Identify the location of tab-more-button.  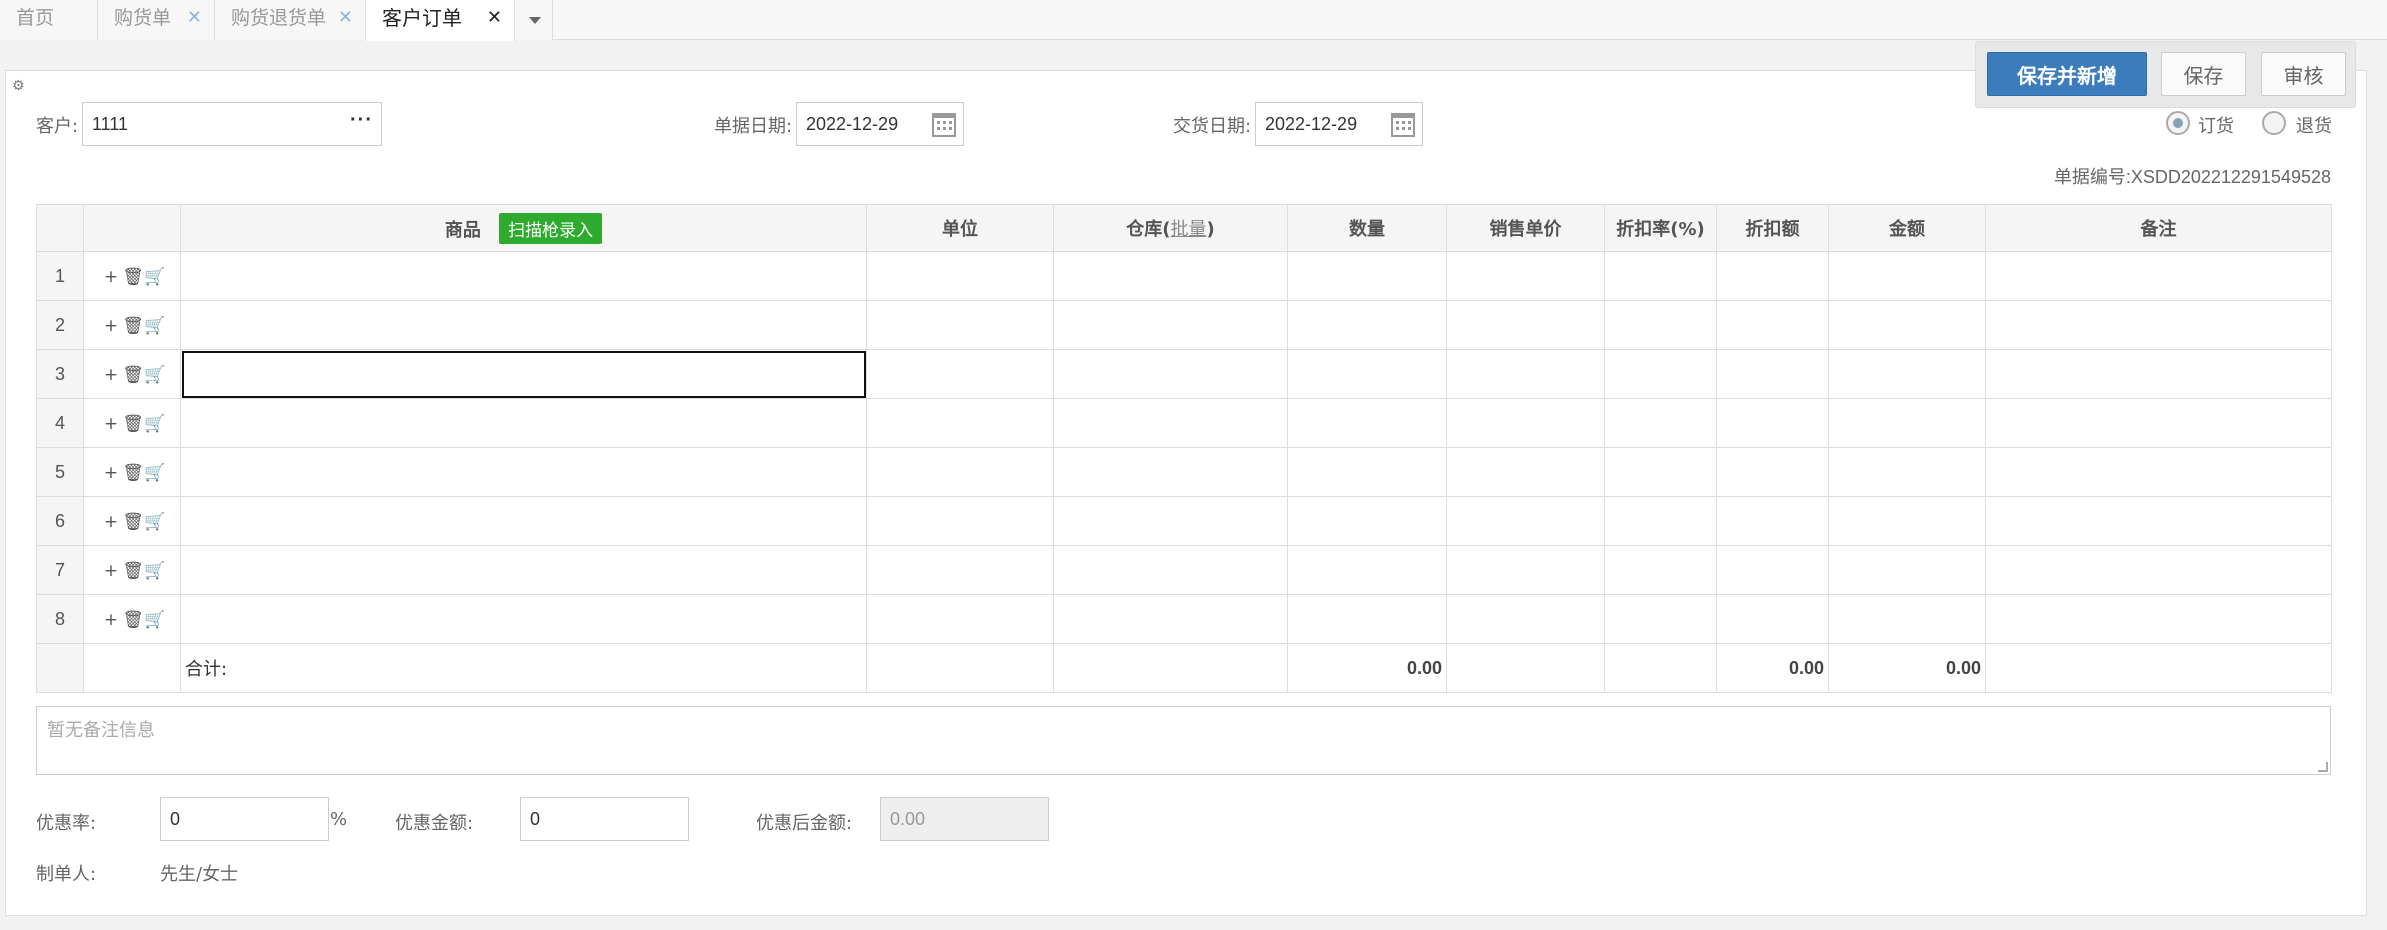
(534, 20).